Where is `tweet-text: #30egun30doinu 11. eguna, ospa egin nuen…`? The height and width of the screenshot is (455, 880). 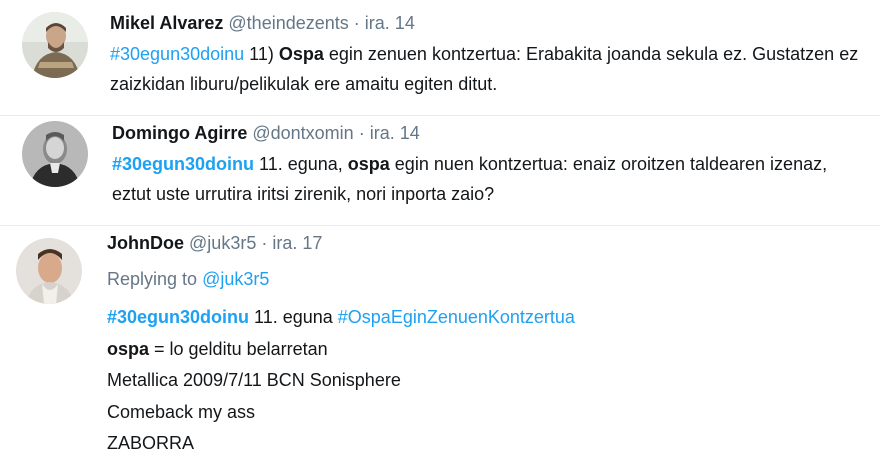
tweet-text: #30egun30doinu 11. eguna, ospa egin nuen… is located at coordinates (491, 179).